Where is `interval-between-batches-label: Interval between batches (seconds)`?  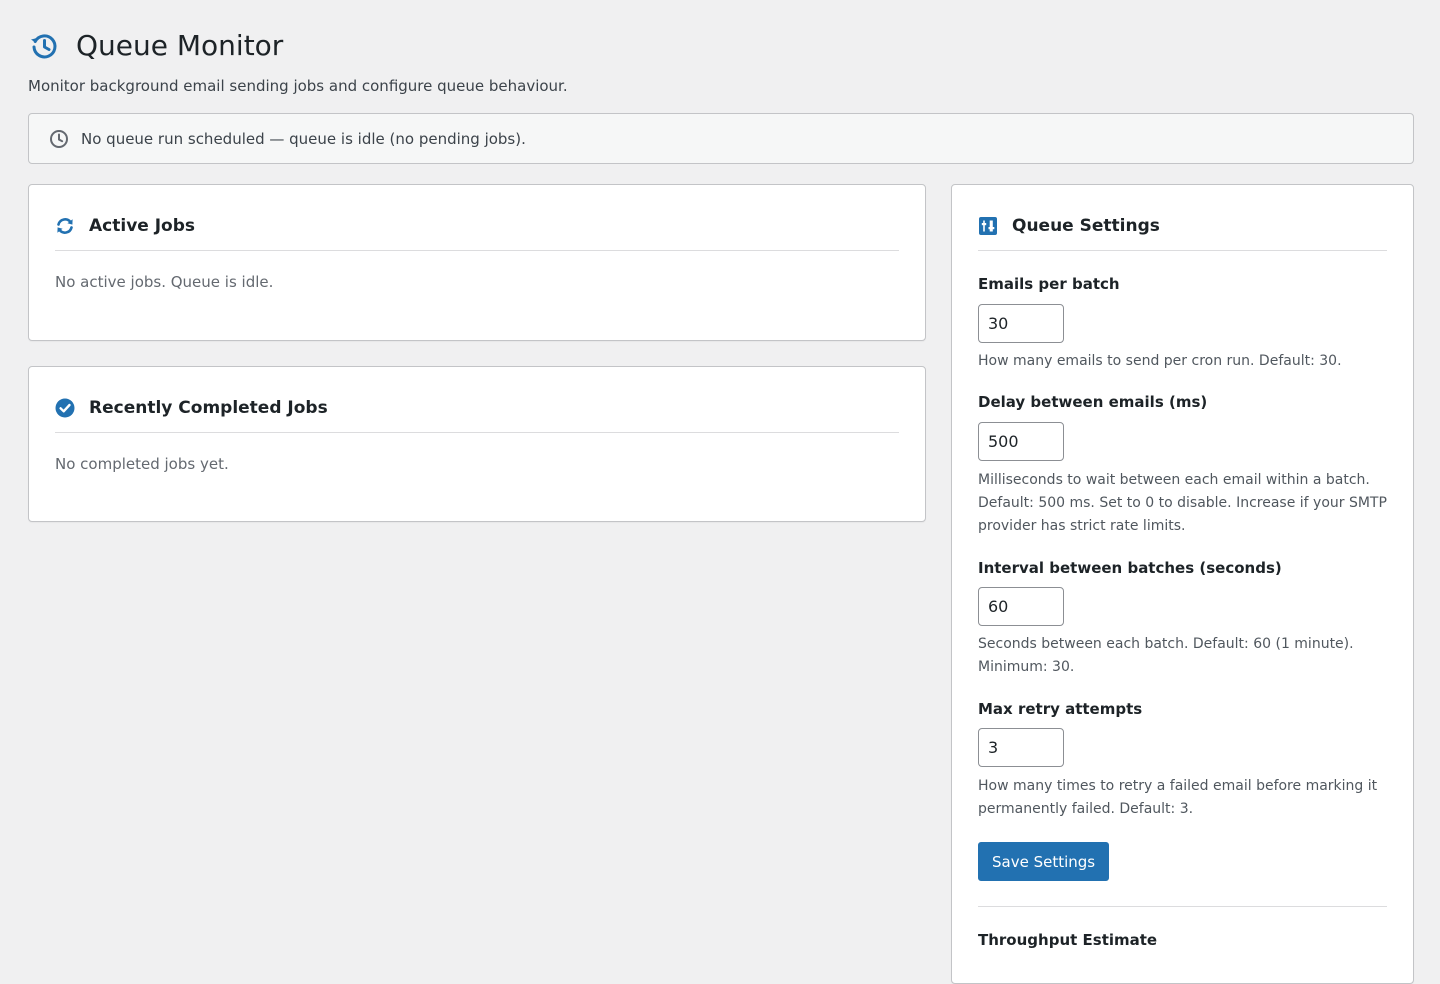 interval-between-batches-label: Interval between batches (seconds) is located at coordinates (1130, 568).